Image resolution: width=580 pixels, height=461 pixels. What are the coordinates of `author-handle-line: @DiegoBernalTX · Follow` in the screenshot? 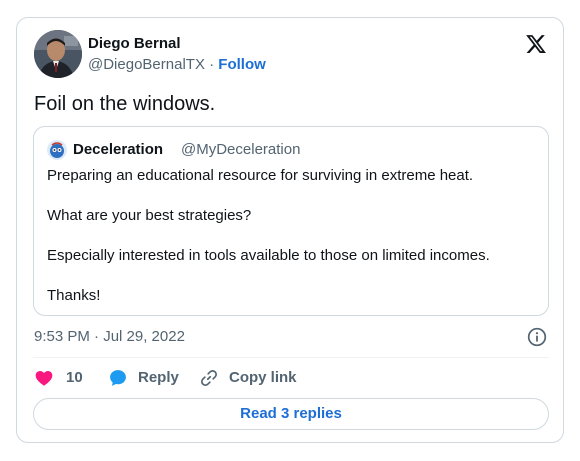 It's located at (177, 65).